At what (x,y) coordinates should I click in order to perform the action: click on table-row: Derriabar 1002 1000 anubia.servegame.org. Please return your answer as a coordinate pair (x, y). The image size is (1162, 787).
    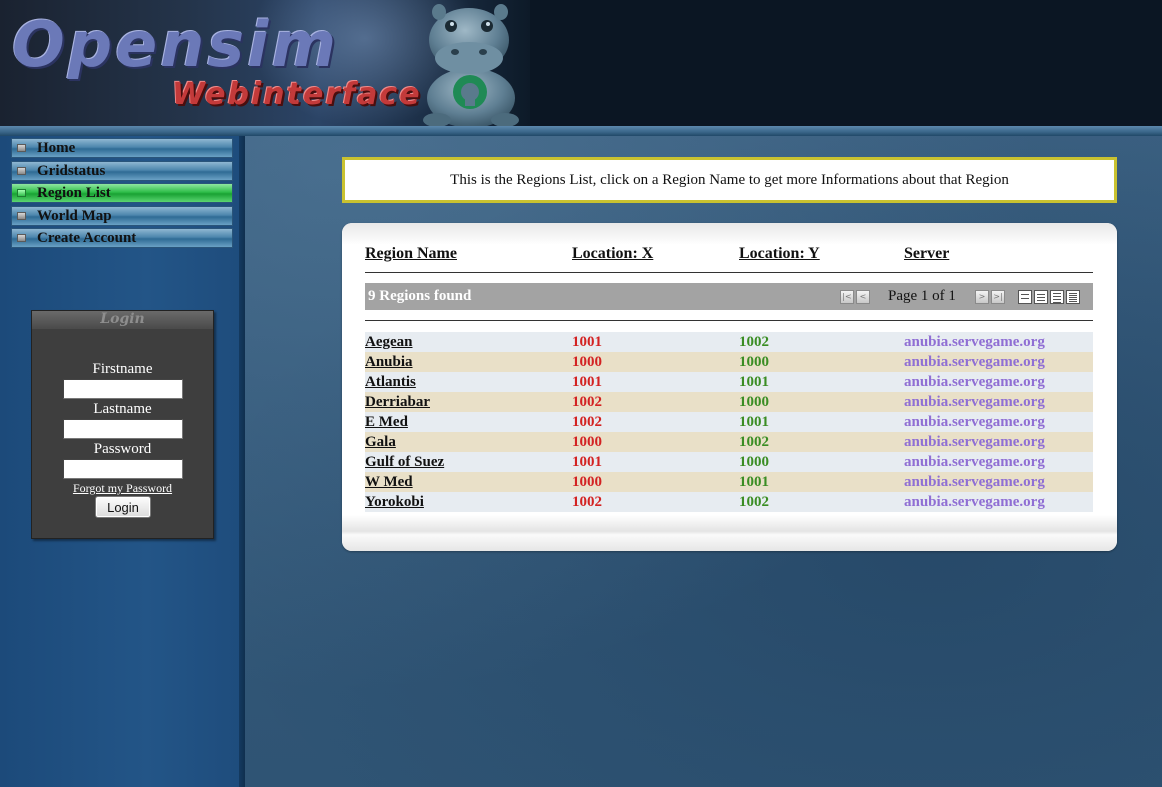
    Looking at the image, I should click on (729, 402).